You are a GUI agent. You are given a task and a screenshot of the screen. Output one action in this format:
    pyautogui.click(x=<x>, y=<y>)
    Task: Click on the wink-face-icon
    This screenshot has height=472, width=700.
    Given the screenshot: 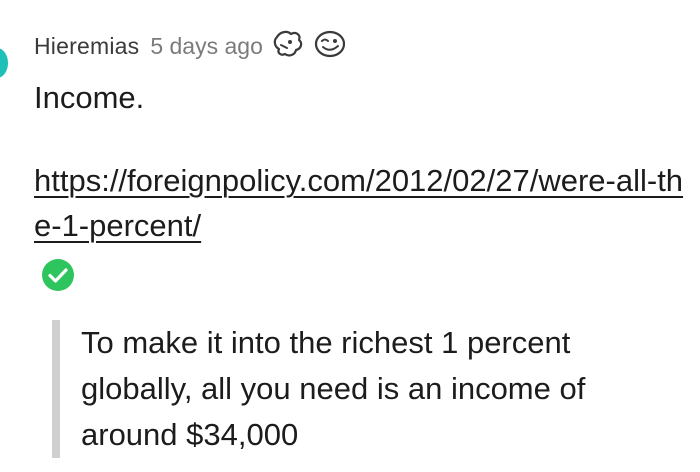 What is the action you would take?
    pyautogui.click(x=330, y=46)
    